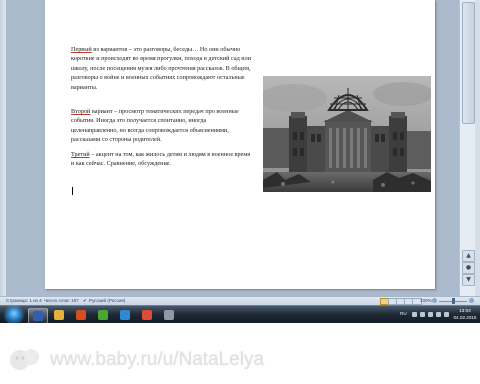 Image resolution: width=480 pixels, height=384 pixels. I want to click on clock: 13:04 04.02.2015, so click(465, 314).